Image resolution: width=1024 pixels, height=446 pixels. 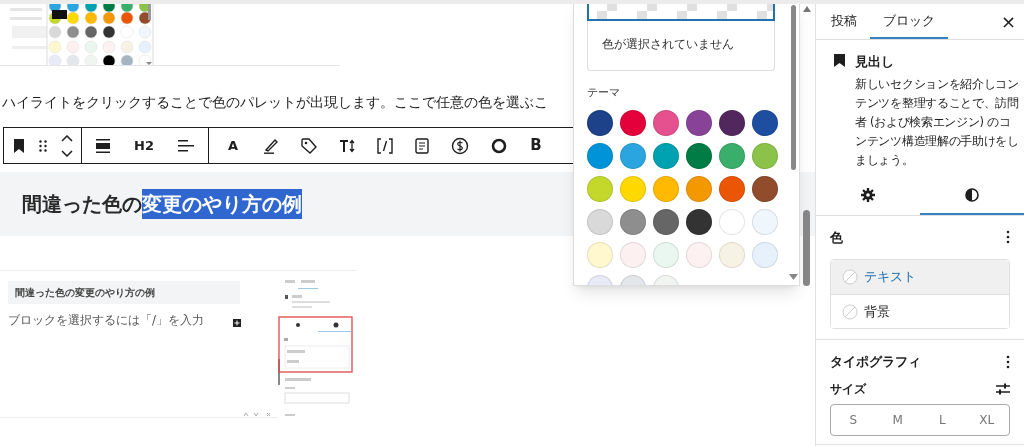 What do you see at coordinates (346, 145) in the screenshot?
I see `text-size-icon` at bounding box center [346, 145].